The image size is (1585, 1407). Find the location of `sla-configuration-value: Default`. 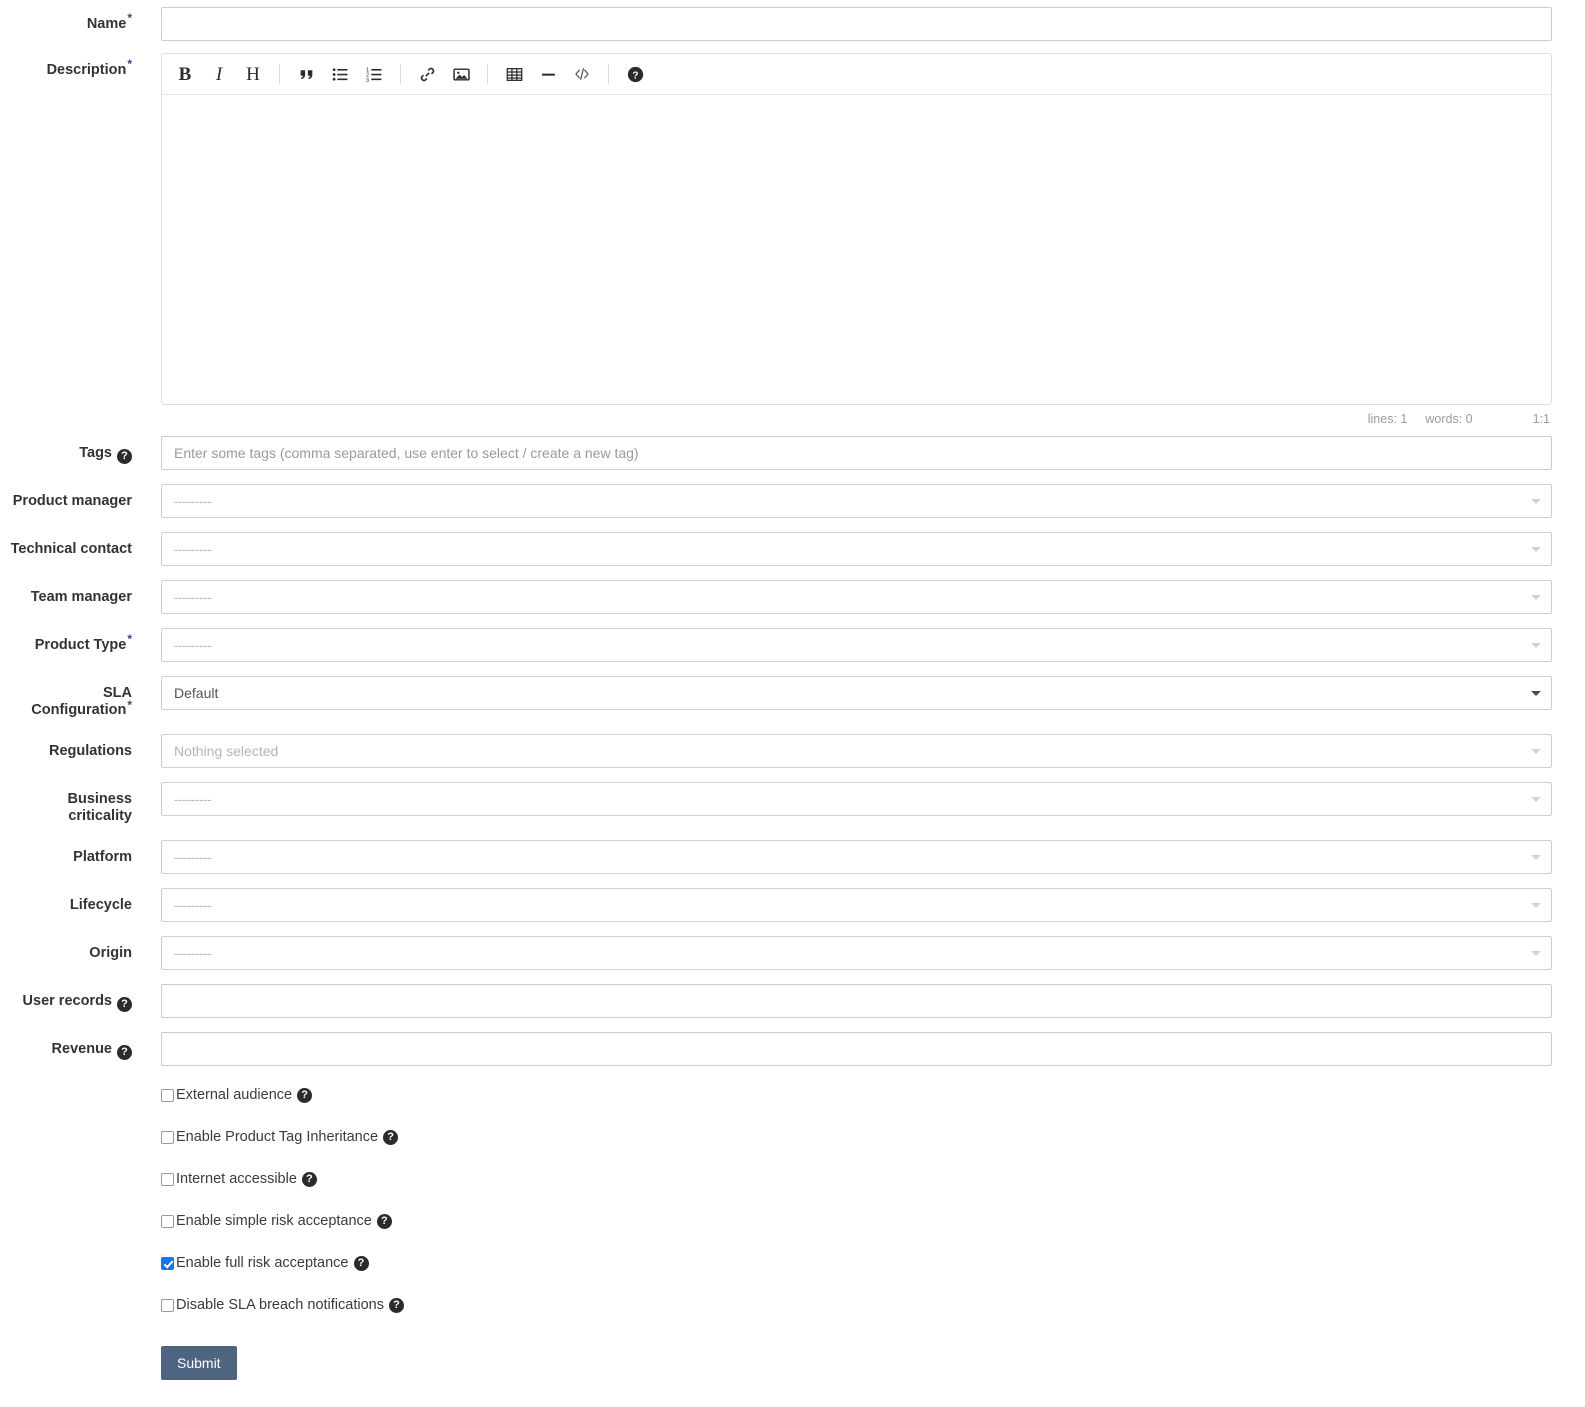

sla-configuration-value: Default is located at coordinates (196, 693).